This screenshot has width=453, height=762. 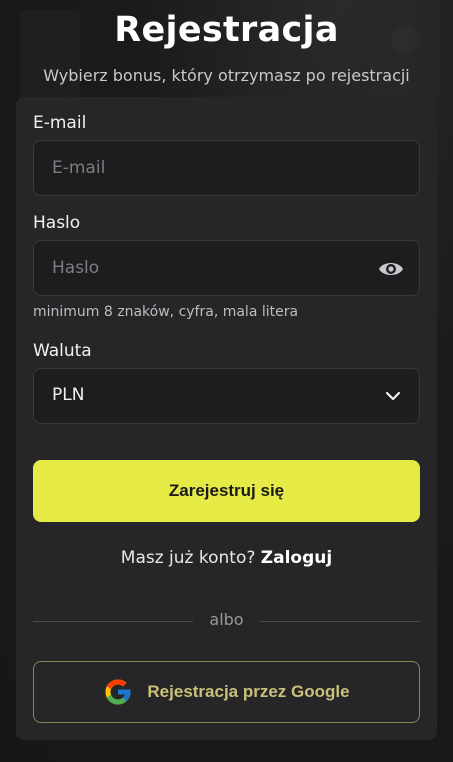 What do you see at coordinates (60, 123) in the screenshot?
I see `email-label: E-mail` at bounding box center [60, 123].